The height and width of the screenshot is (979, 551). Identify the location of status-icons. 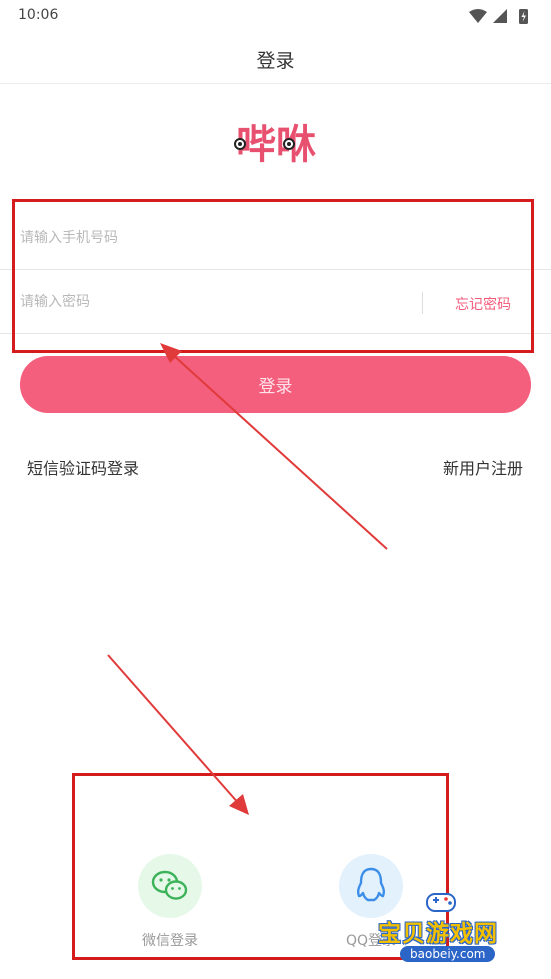
(498, 16).